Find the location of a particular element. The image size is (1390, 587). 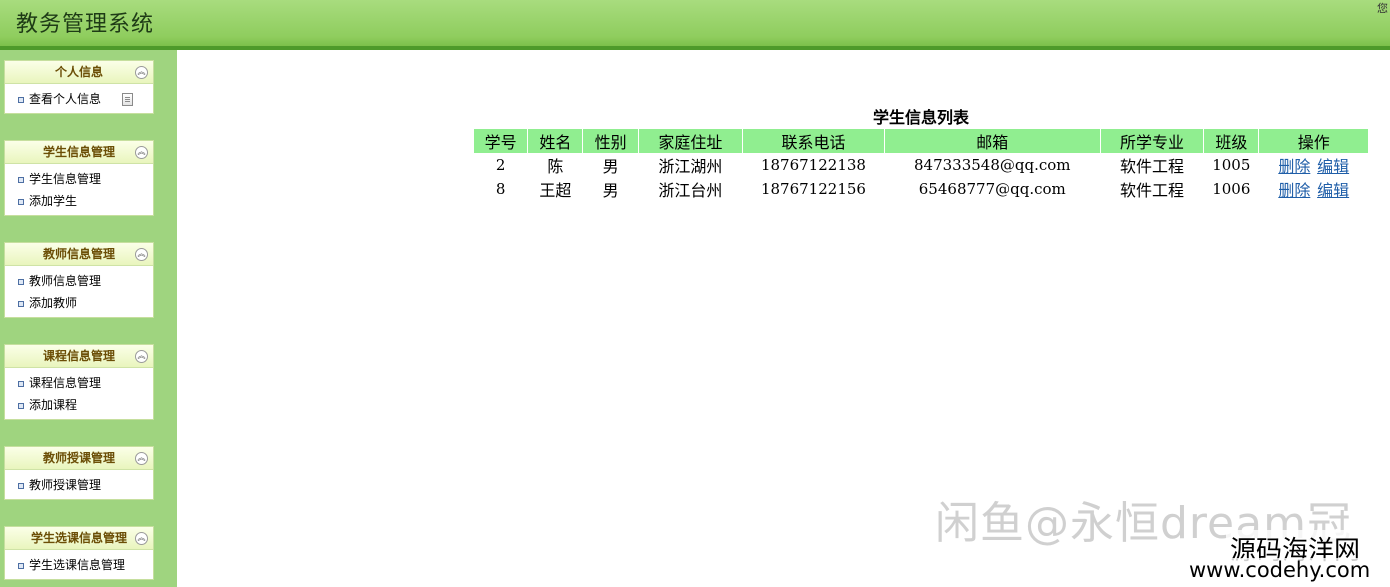

cell-id: 2 is located at coordinates (500, 165).